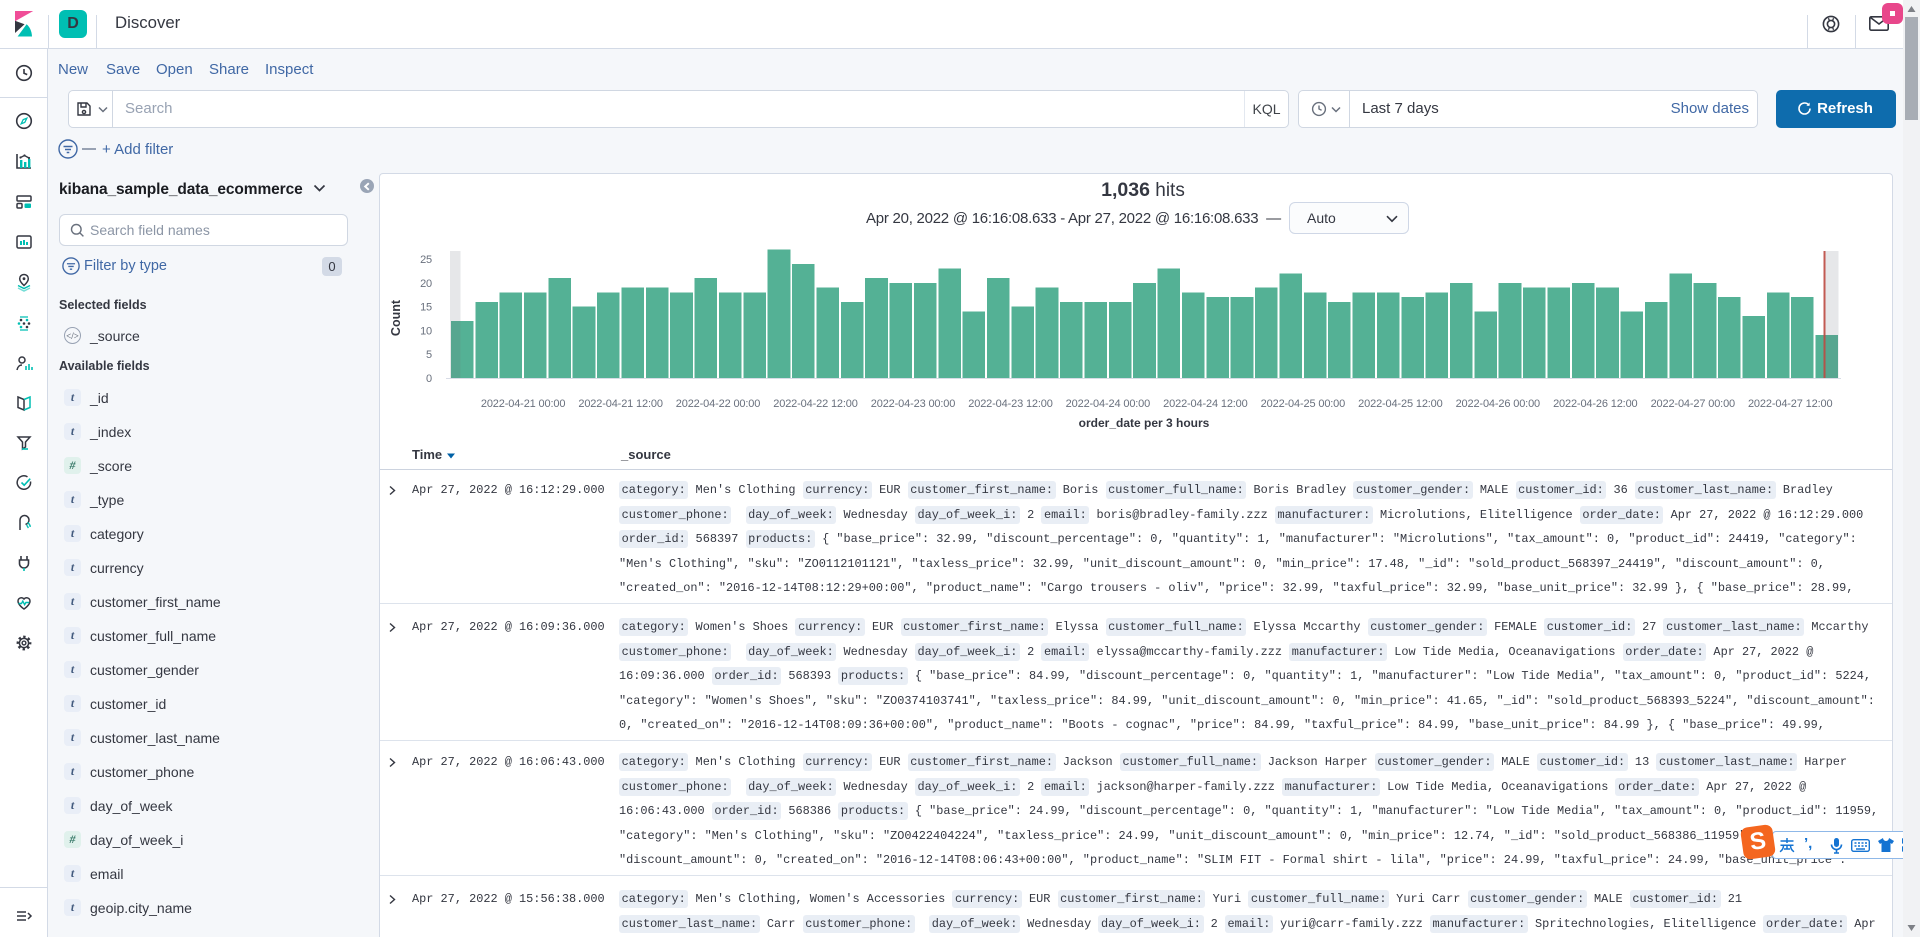 This screenshot has height=937, width=1920. What do you see at coordinates (620, 404) in the screenshot?
I see `svg-text: 2022-04-21 12:00` at bounding box center [620, 404].